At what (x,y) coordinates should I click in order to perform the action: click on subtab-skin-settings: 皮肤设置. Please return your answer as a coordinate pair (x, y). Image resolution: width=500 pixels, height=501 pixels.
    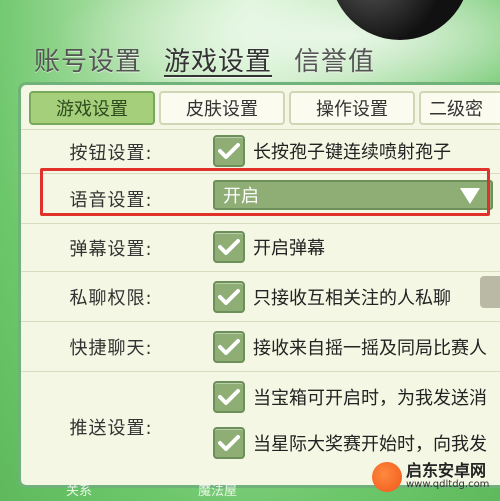
    Looking at the image, I should click on (222, 108).